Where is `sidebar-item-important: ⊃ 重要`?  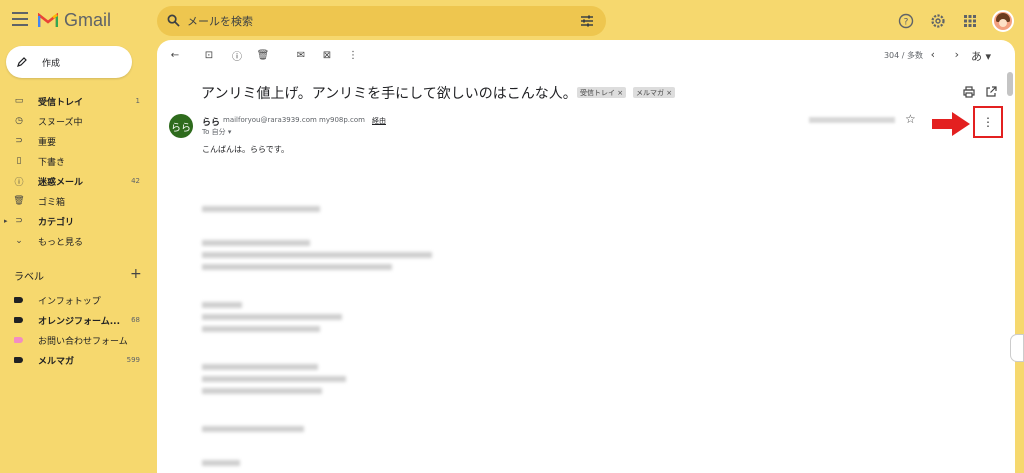
sidebar-item-important: ⊃ 重要 is located at coordinates (75, 141).